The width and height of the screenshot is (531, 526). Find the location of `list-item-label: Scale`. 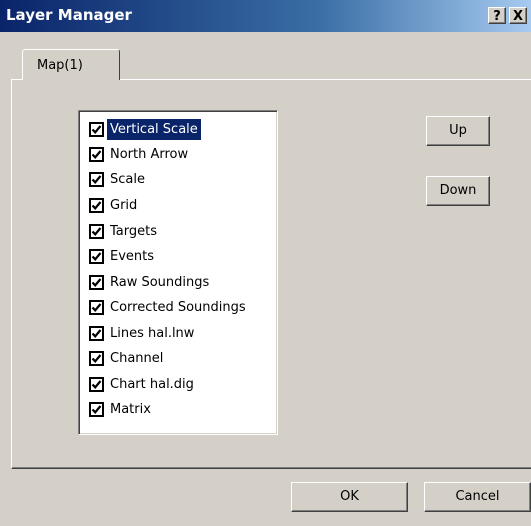

list-item-label: Scale is located at coordinates (127, 179).